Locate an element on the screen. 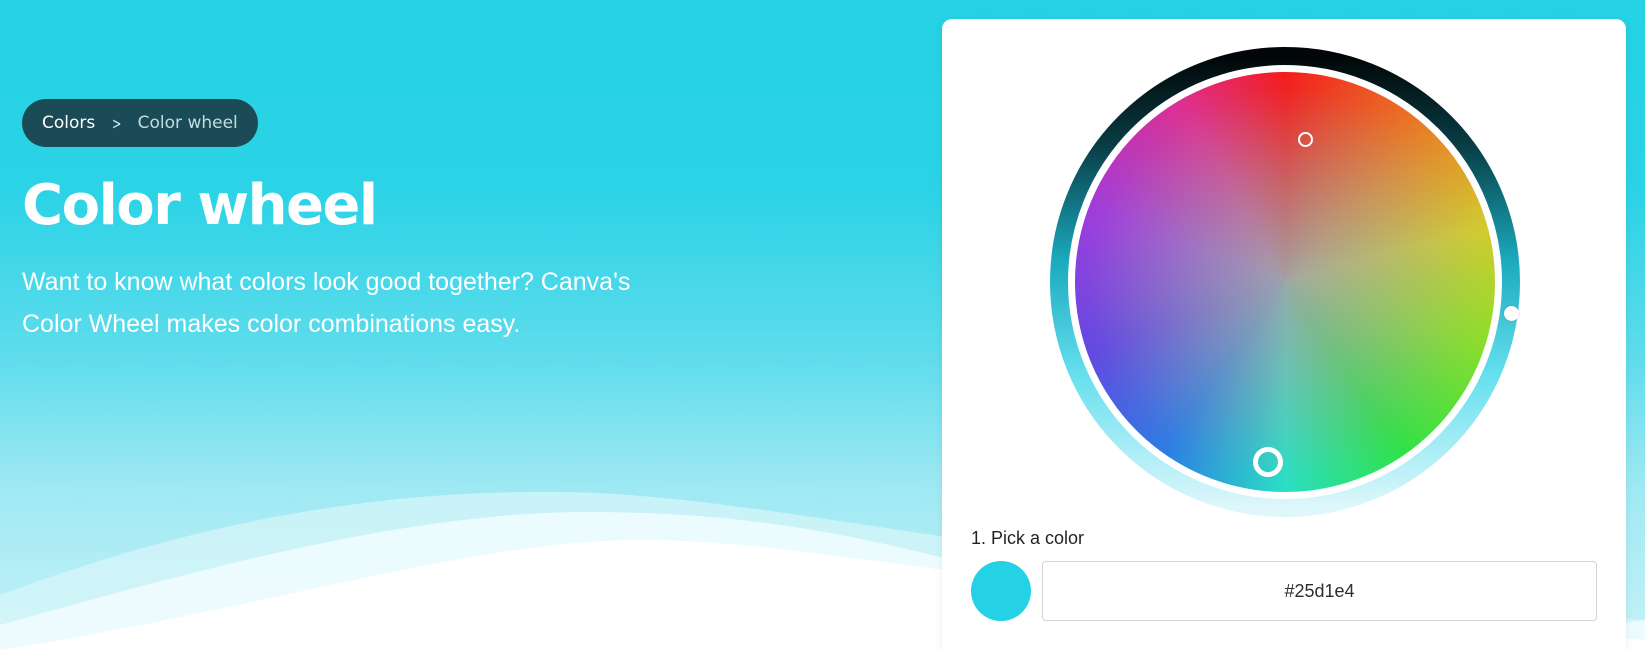  hex-color-input is located at coordinates (1319, 591).